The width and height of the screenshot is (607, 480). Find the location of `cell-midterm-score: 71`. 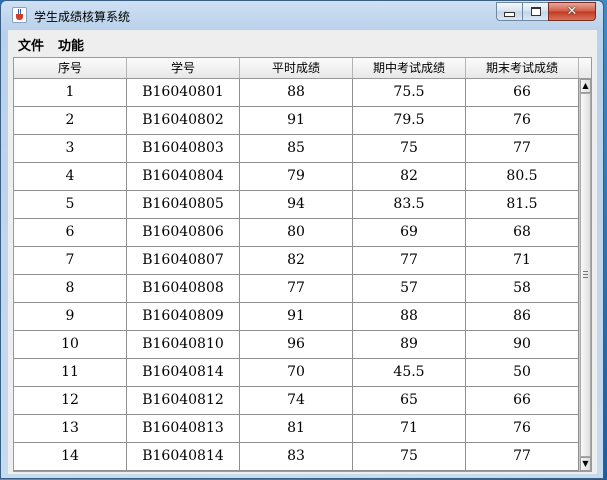

cell-midterm-score: 71 is located at coordinates (409, 428).